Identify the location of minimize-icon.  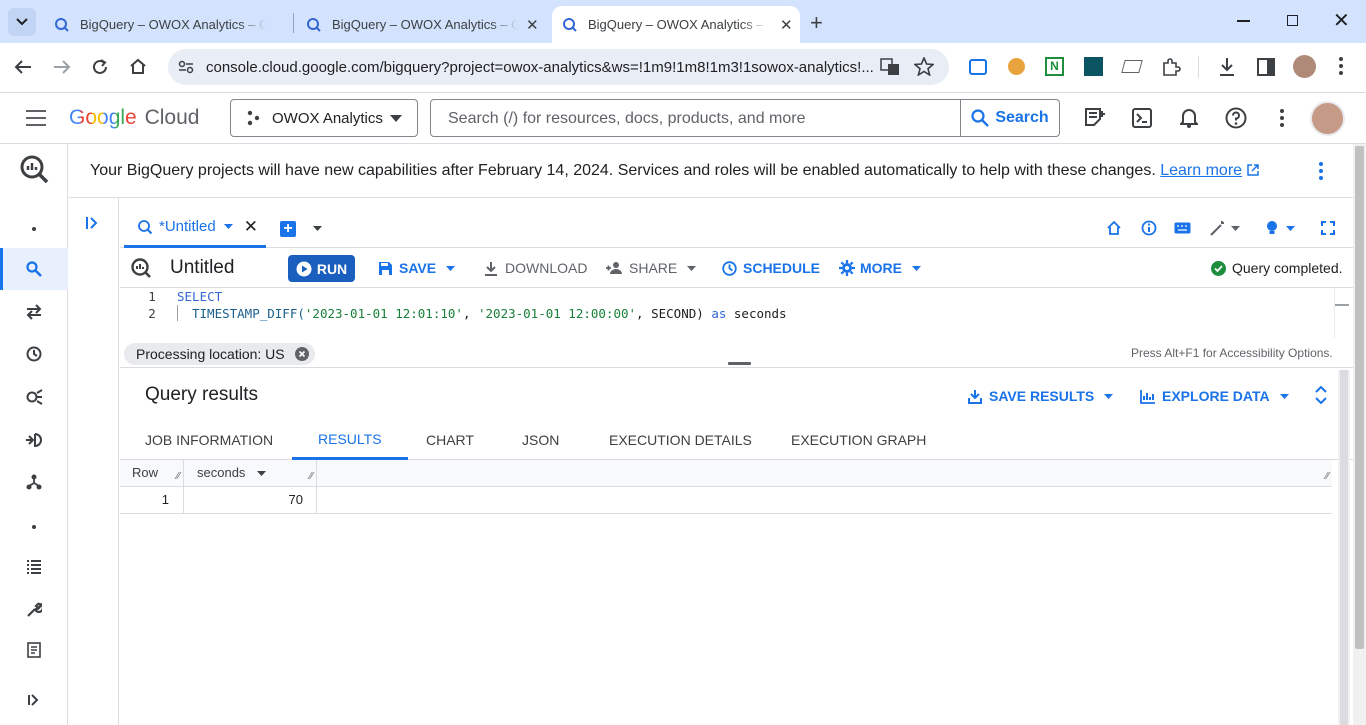
(1243, 21).